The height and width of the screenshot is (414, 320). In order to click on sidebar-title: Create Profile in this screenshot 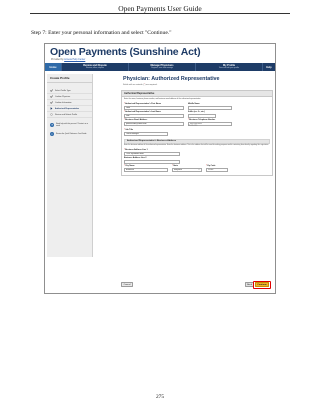, I will do `click(69, 78)`.